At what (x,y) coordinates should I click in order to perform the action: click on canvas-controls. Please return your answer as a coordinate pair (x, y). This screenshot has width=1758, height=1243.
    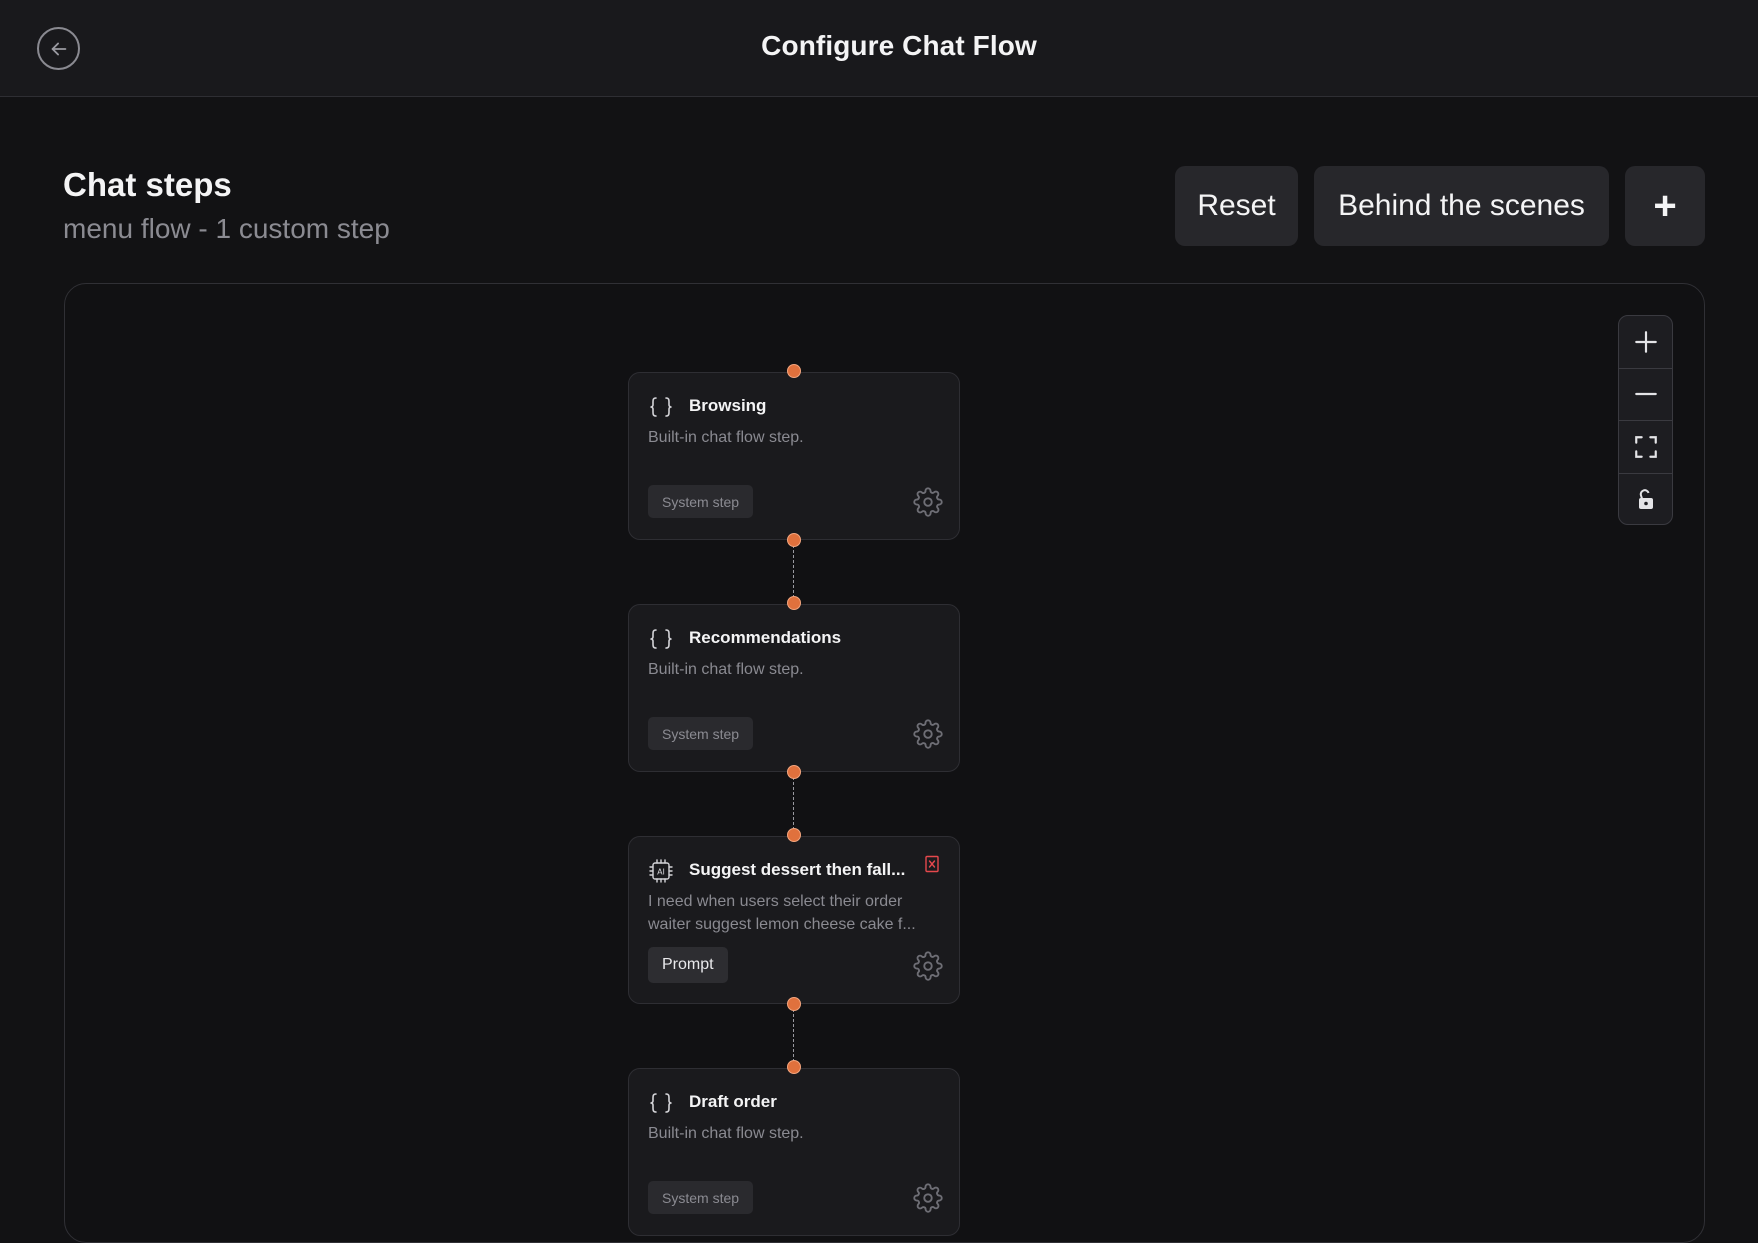
    Looking at the image, I should click on (1645, 420).